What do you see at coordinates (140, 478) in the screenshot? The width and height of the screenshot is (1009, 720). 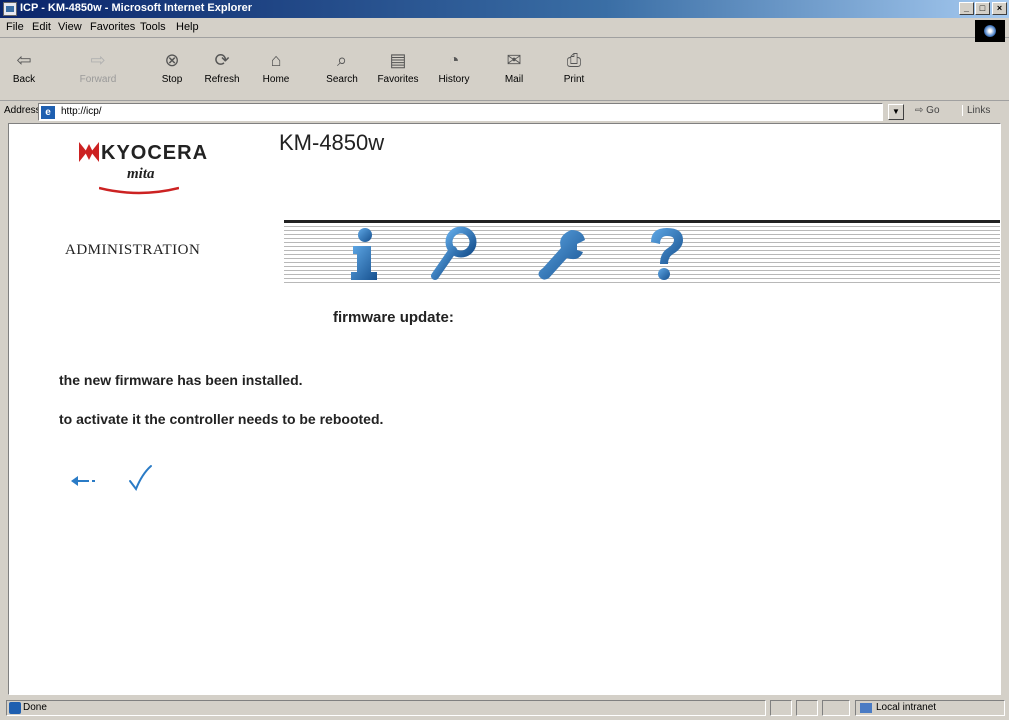 I see `confirm-checkmark-link` at bounding box center [140, 478].